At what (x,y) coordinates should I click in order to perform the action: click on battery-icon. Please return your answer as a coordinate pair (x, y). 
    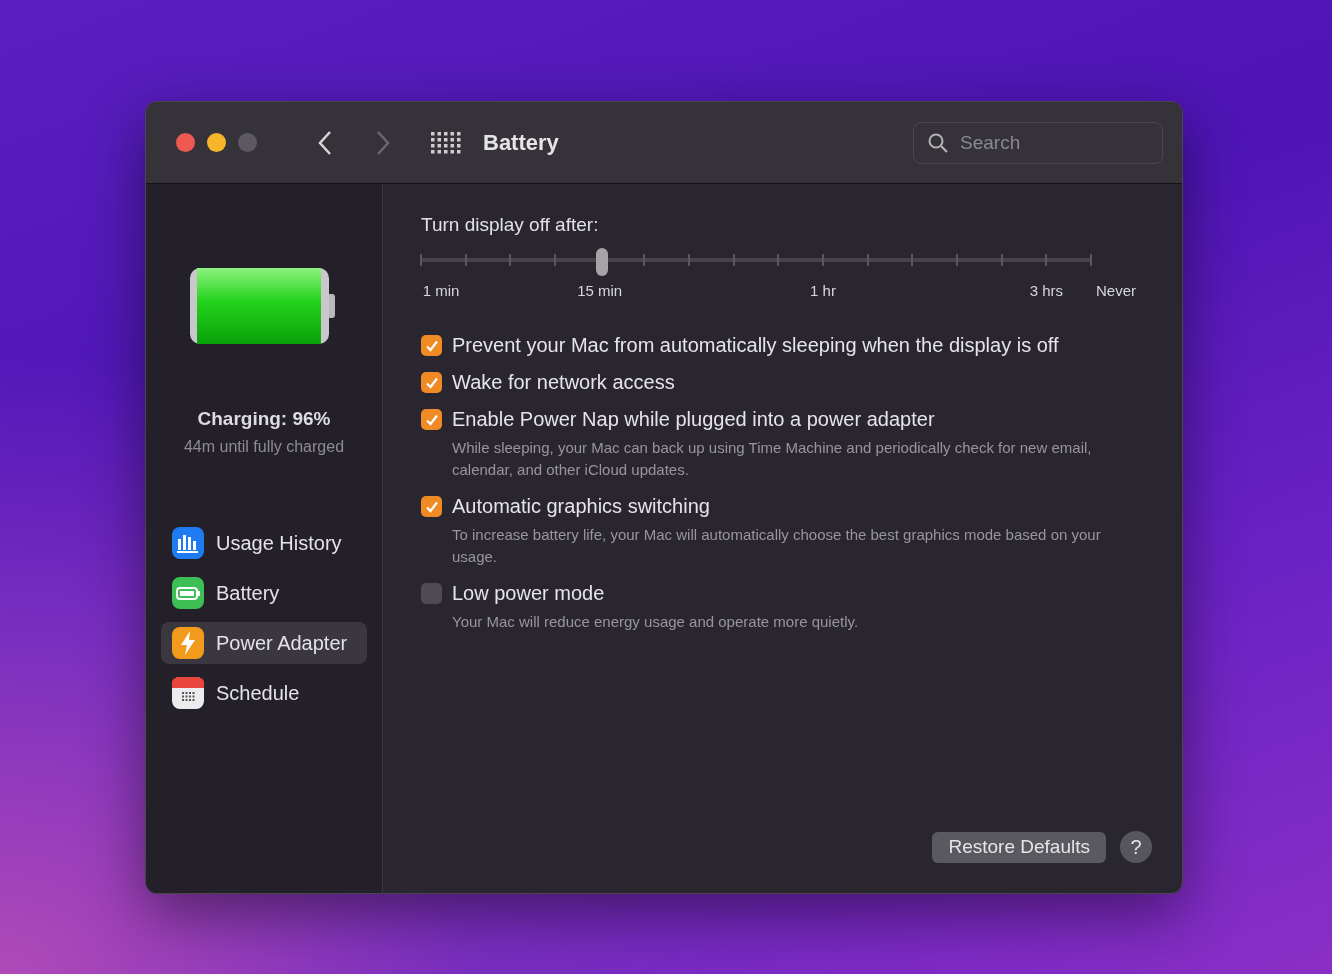
    Looking at the image, I should click on (188, 593).